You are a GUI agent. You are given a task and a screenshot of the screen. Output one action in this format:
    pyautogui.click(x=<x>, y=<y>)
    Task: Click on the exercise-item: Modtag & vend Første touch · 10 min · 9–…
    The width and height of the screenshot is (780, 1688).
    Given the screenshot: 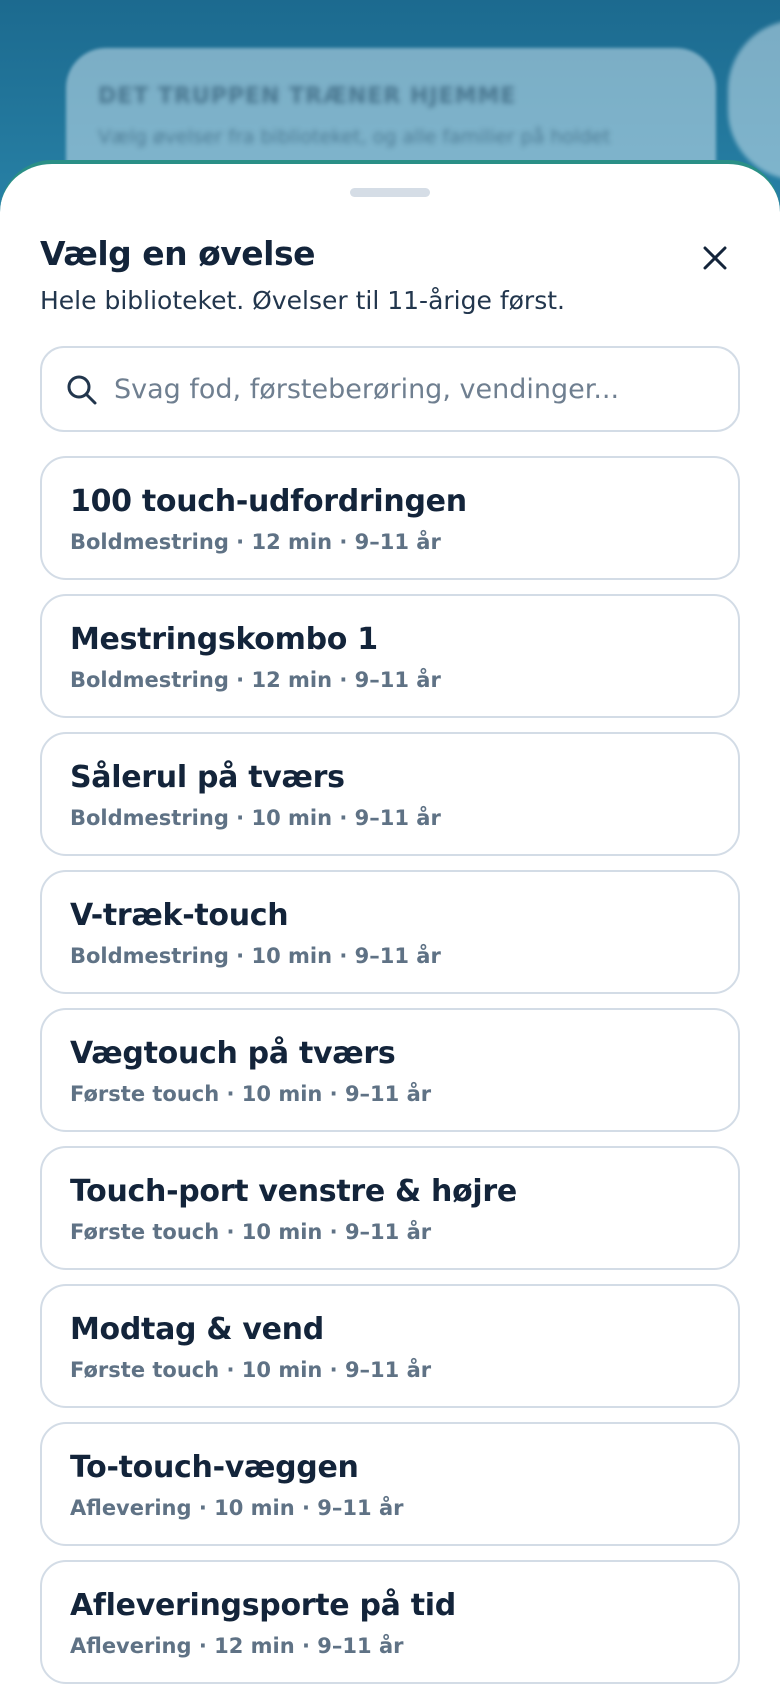 What is the action you would take?
    pyautogui.click(x=390, y=1346)
    